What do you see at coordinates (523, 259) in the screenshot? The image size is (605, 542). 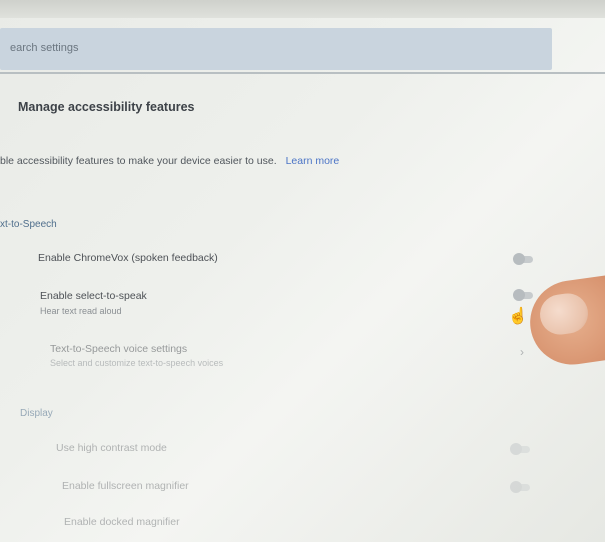 I see `chromevox-toggle` at bounding box center [523, 259].